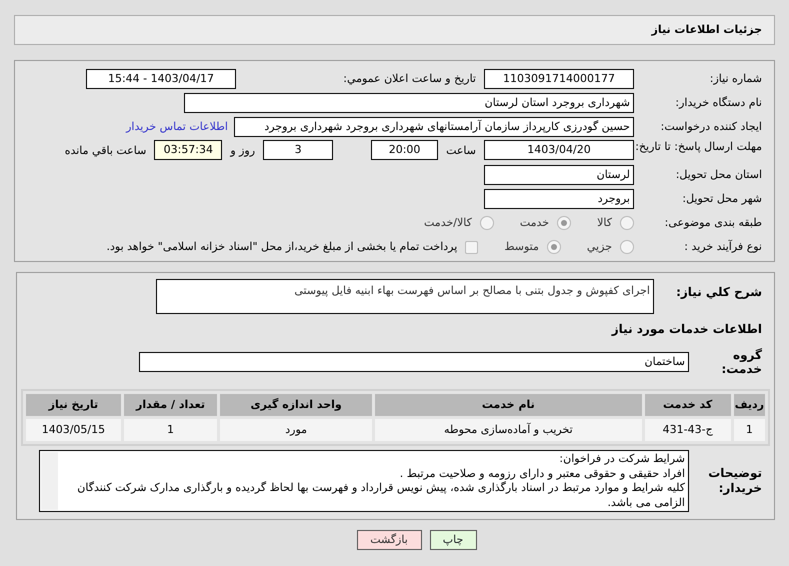 The width and height of the screenshot is (789, 566). I want to click on table-cell: تخریب و آماده‌سازی محوطه, so click(508, 429).